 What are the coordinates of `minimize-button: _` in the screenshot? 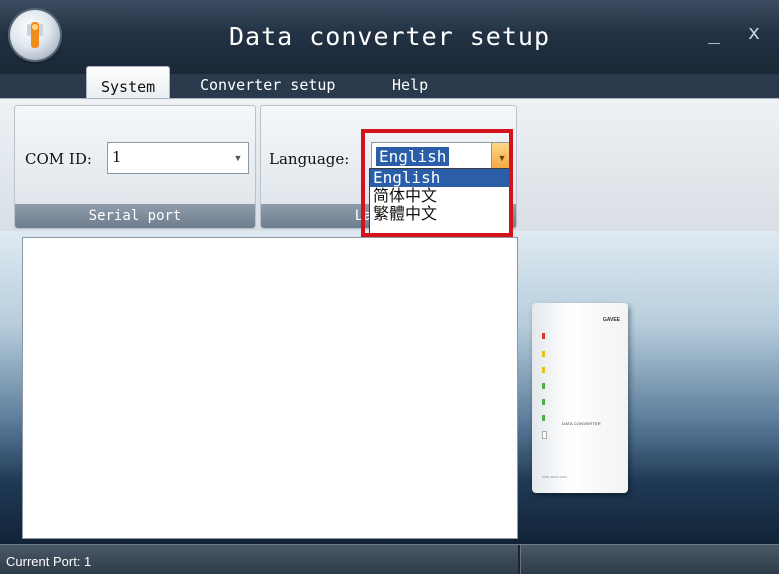 It's located at (714, 32).